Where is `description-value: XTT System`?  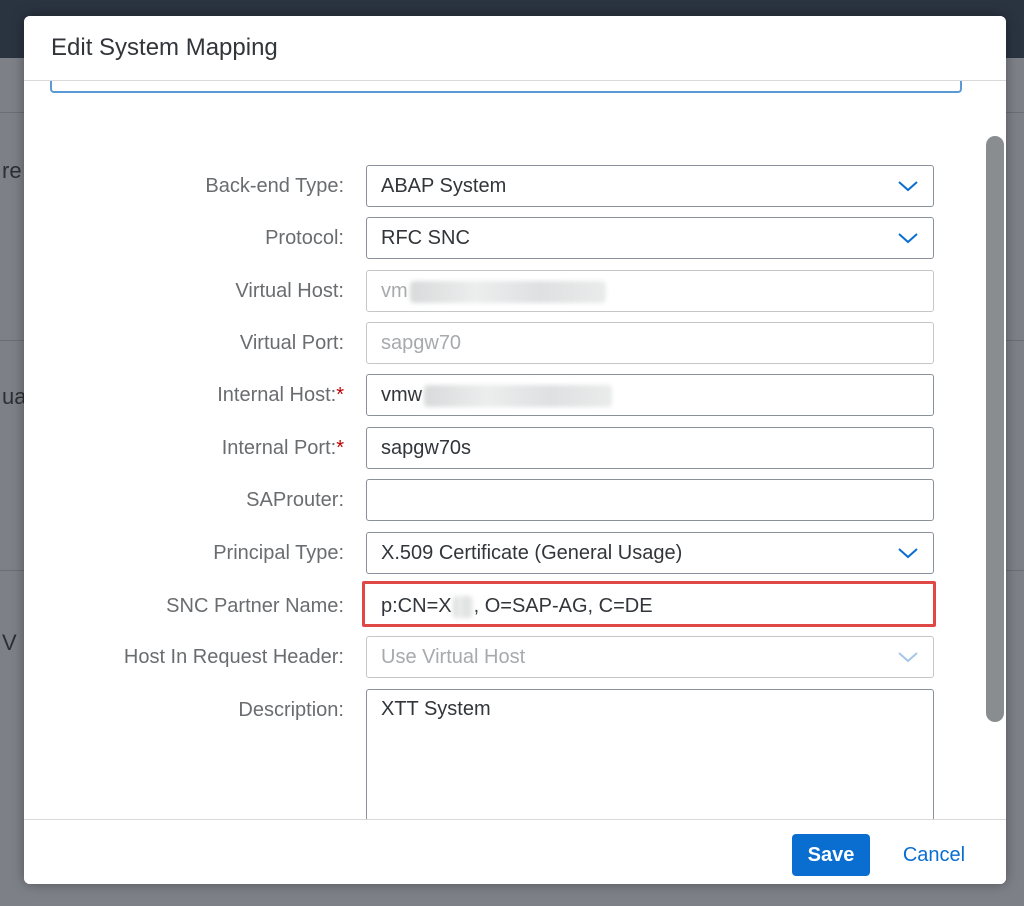
description-value: XTT System is located at coordinates (436, 709).